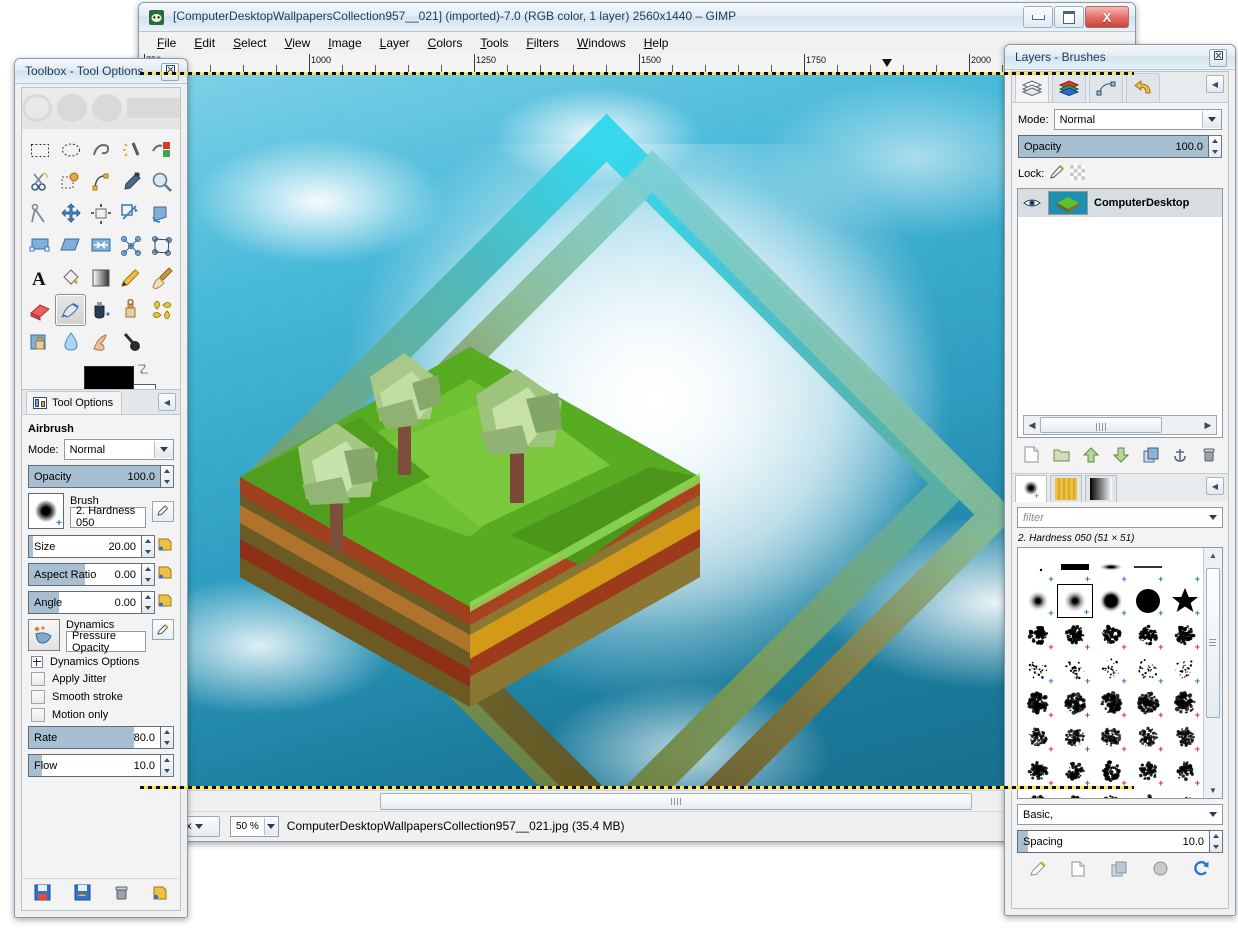 The width and height of the screenshot is (1238, 928). I want to click on new-brush-button, so click(1078, 870).